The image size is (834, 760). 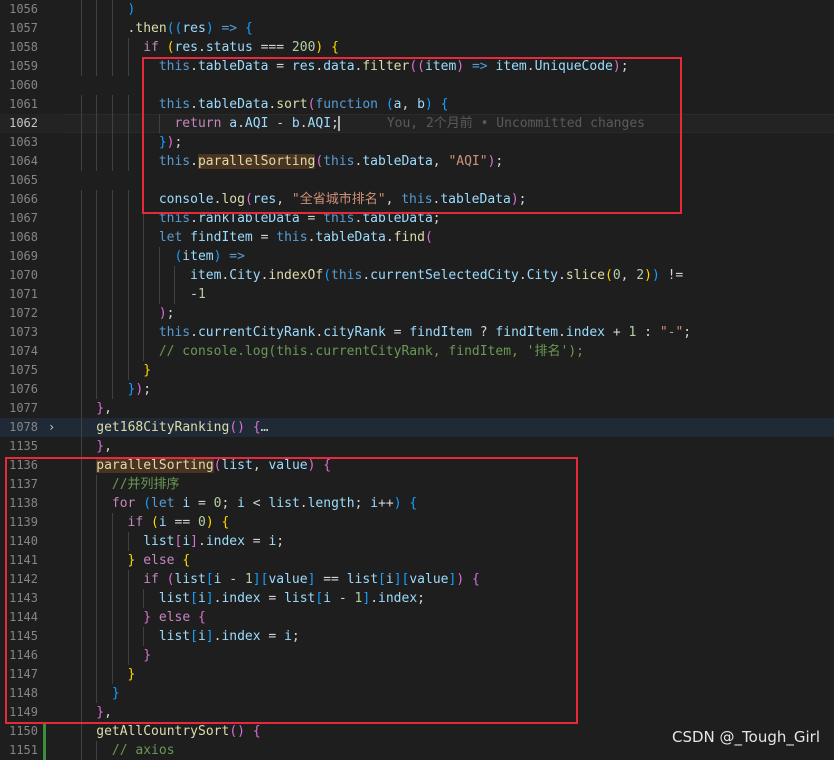 What do you see at coordinates (256, 332) in the screenshot?
I see `code-token: currentCityRank` at bounding box center [256, 332].